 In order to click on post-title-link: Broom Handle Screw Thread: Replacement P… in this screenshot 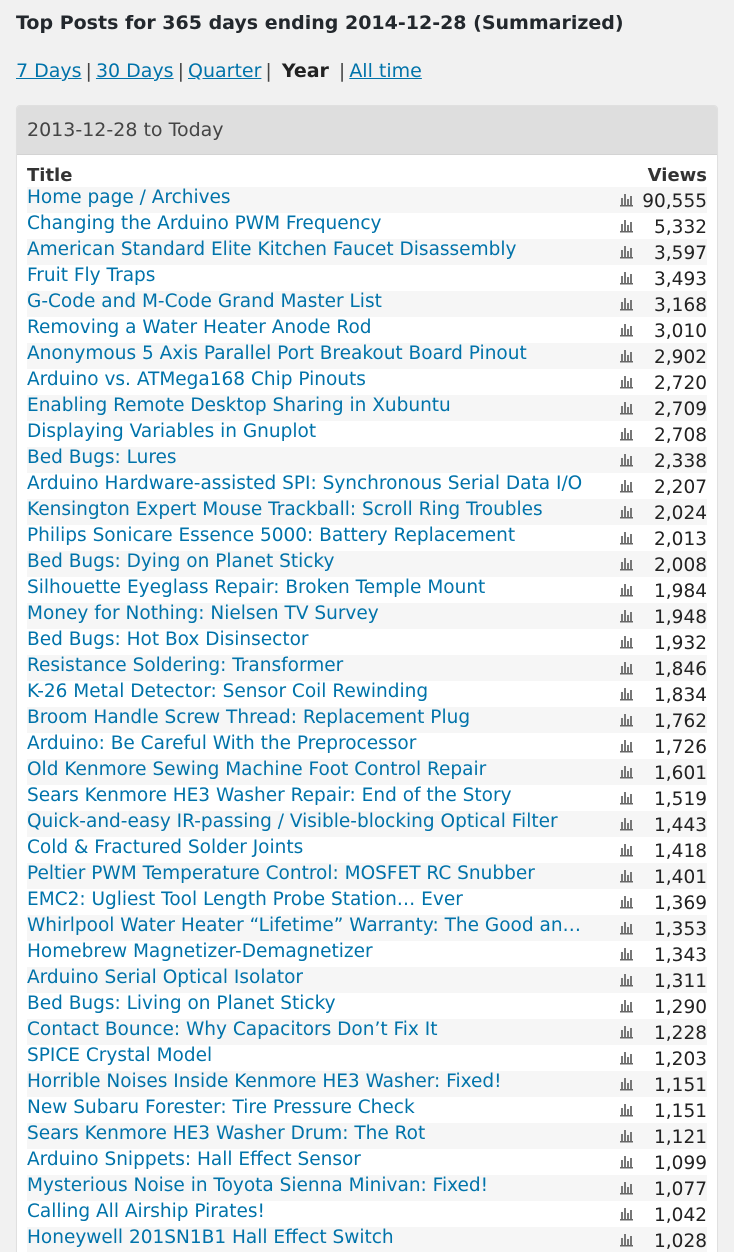, I will do `click(317, 718)`.